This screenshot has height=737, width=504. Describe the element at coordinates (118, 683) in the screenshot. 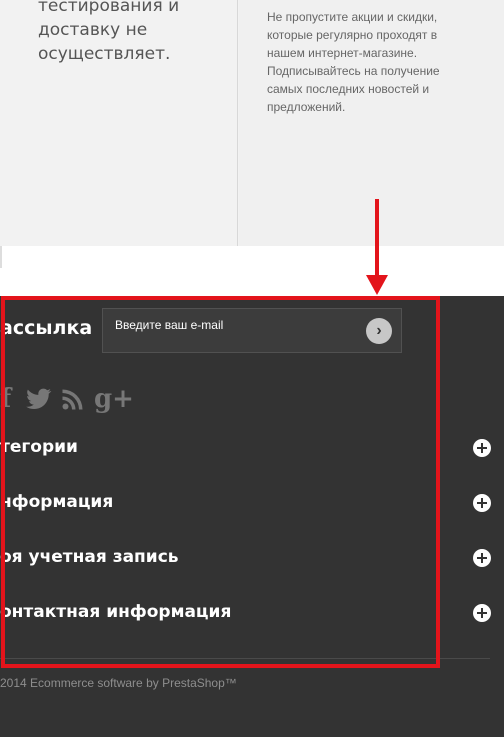

I see `copyright-text: 2014 Ecommerce software by PrestaShop™` at that location.